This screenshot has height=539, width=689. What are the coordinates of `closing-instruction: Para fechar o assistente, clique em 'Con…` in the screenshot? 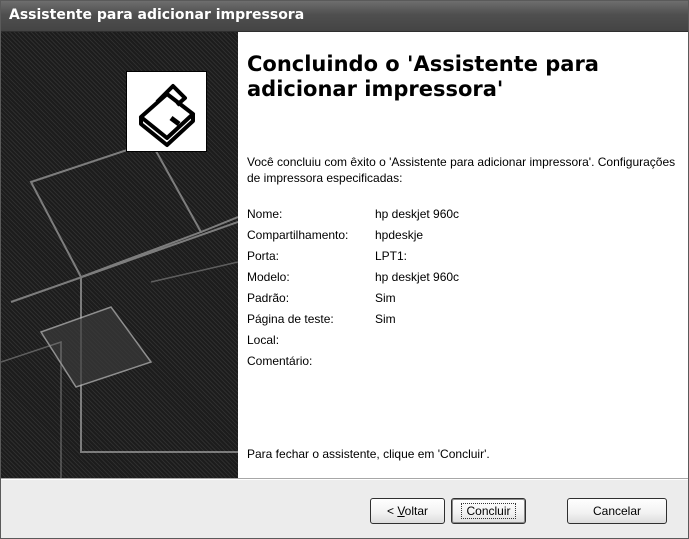 It's located at (368, 454).